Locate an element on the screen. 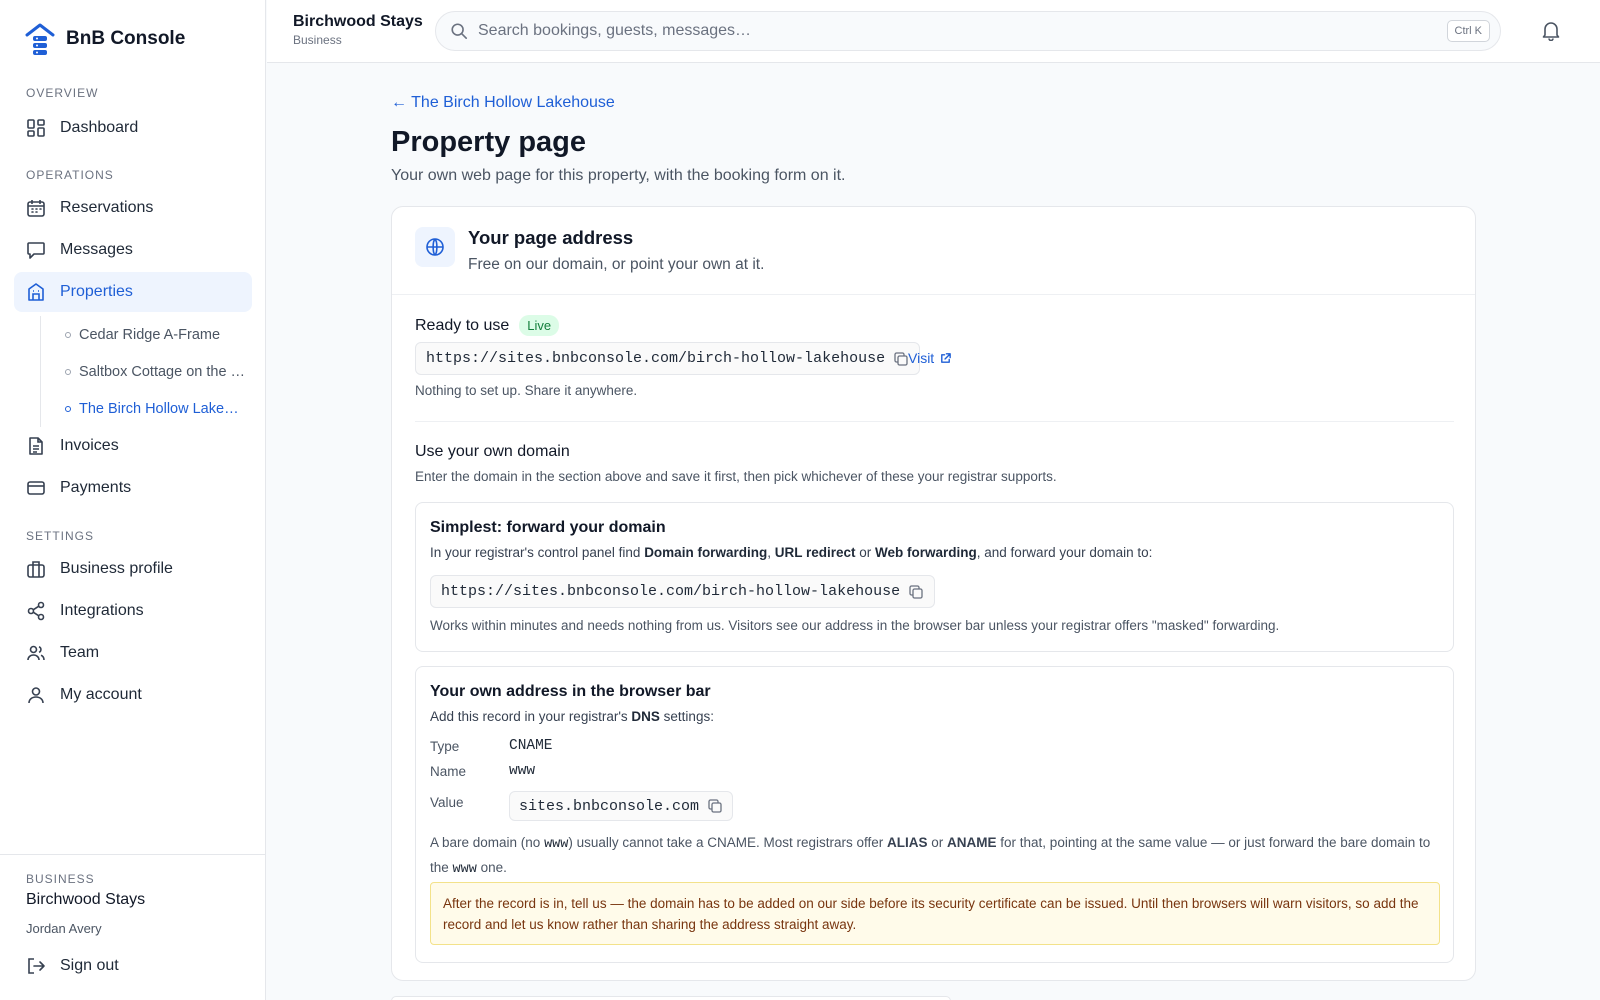  shortcut-hint: Ctrl K is located at coordinates (1468, 31).